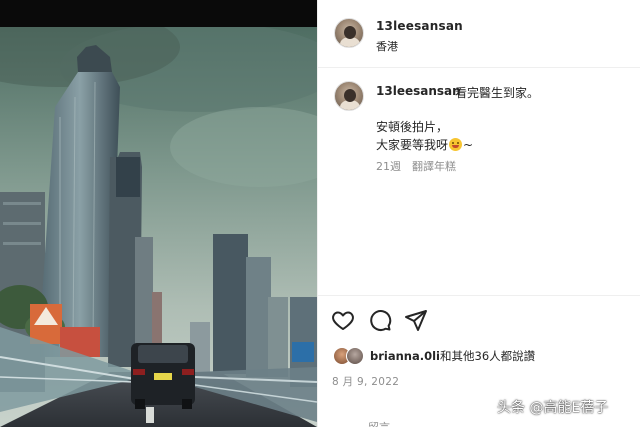  I want to click on liker-avatars, so click(350, 356).